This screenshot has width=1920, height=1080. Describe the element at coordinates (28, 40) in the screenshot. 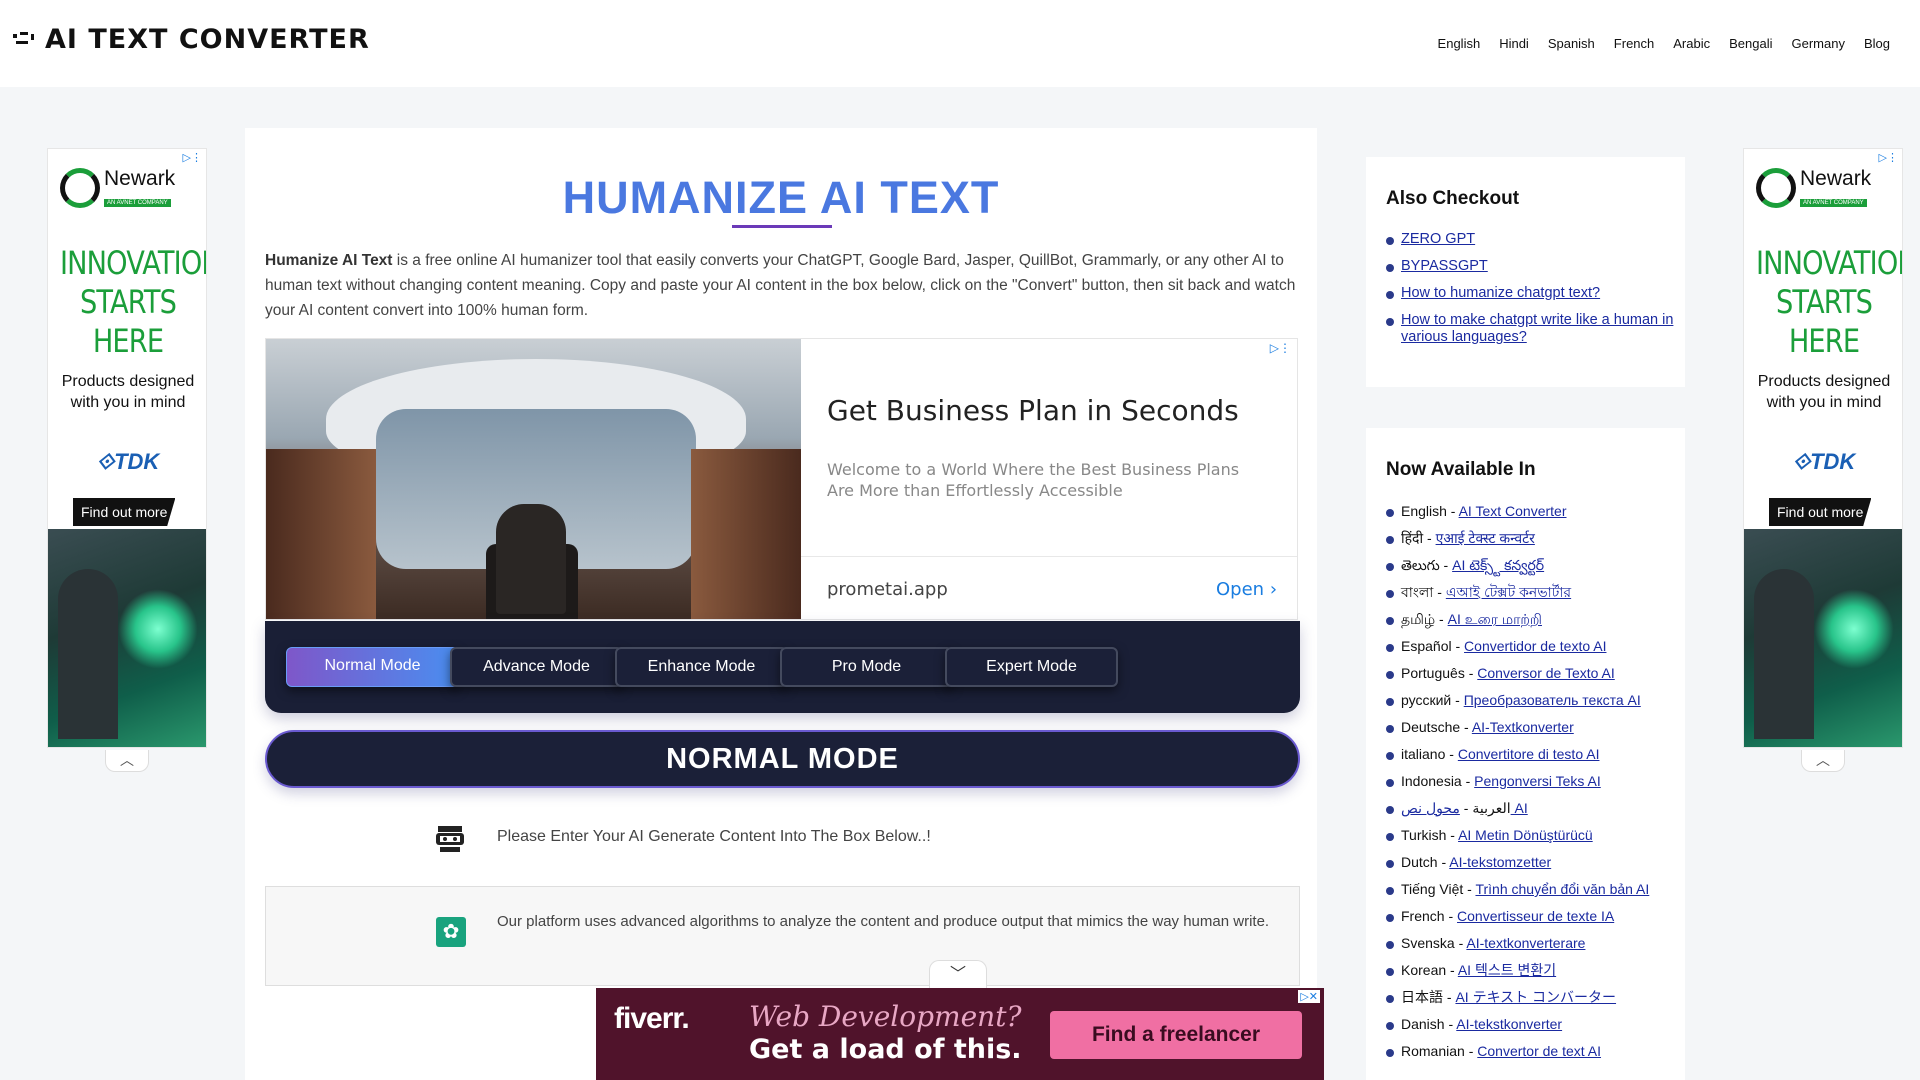

I see `logo-icon` at that location.